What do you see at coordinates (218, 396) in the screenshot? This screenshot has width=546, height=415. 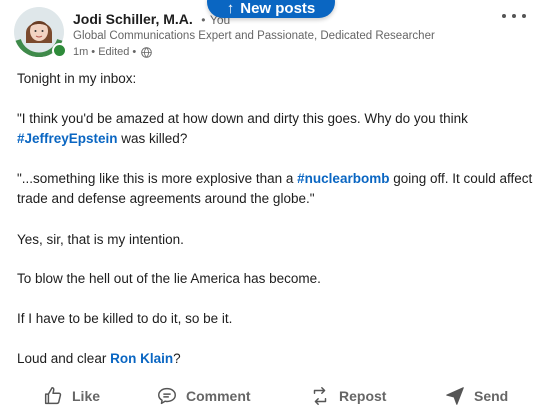 I see `comment-label: Comment` at bounding box center [218, 396].